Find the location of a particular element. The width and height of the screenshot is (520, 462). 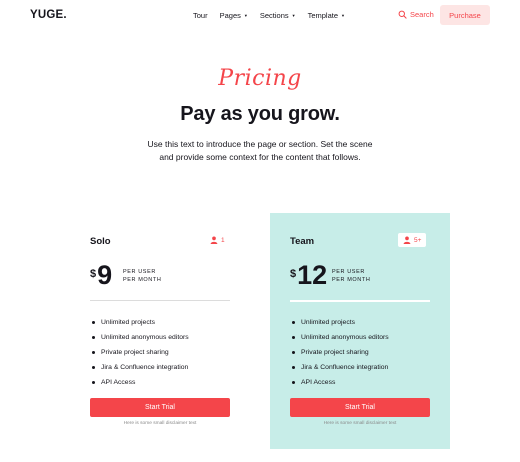

plan-name: Solo is located at coordinates (100, 241).